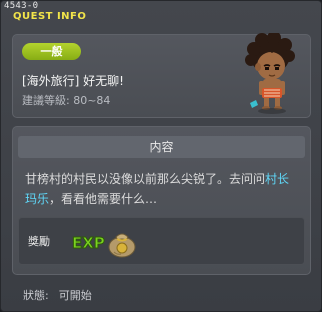 The width and height of the screenshot is (322, 312). Describe the element at coordinates (122, 242) in the screenshot. I see `money-bag-icon` at that location.